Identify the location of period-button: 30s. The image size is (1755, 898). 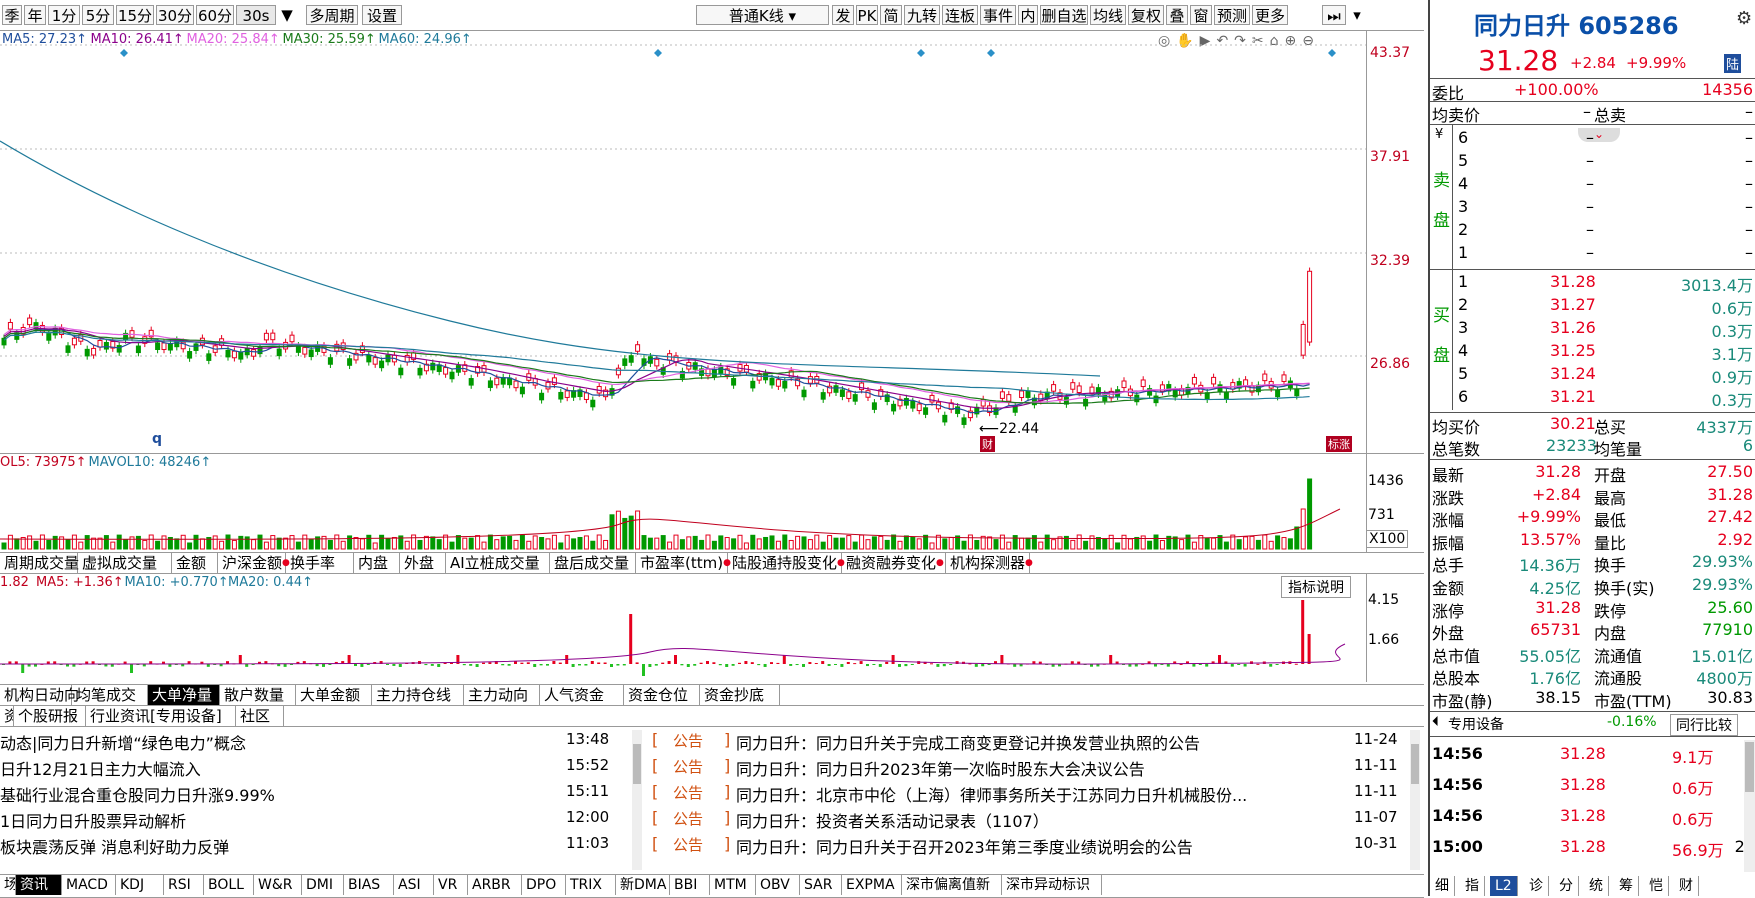
(256, 15).